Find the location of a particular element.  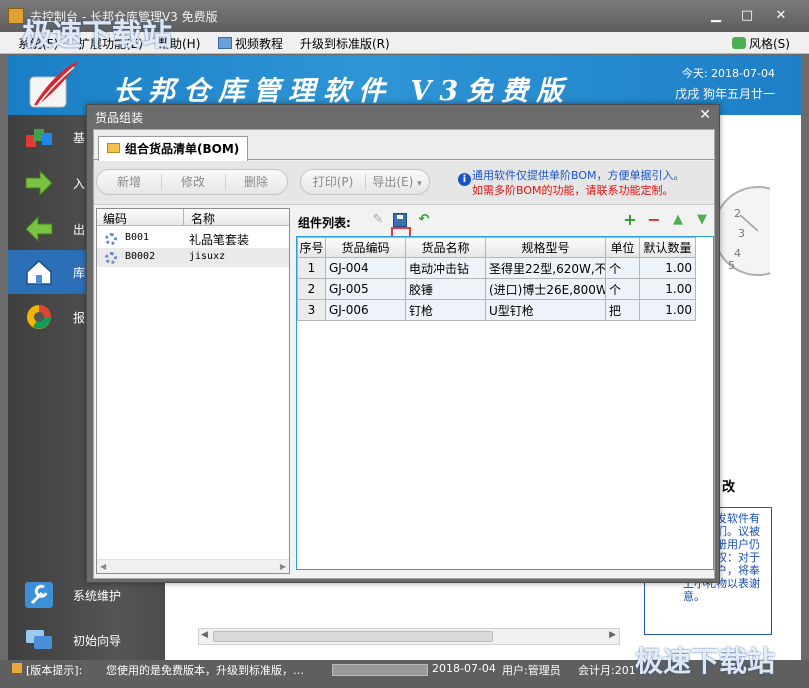

maximize-button: □ is located at coordinates (747, 16).